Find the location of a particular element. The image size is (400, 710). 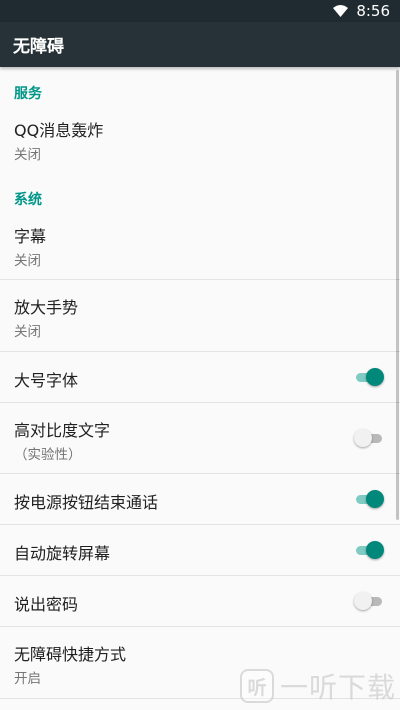

setting-title: 放大手势 is located at coordinates (46, 307).